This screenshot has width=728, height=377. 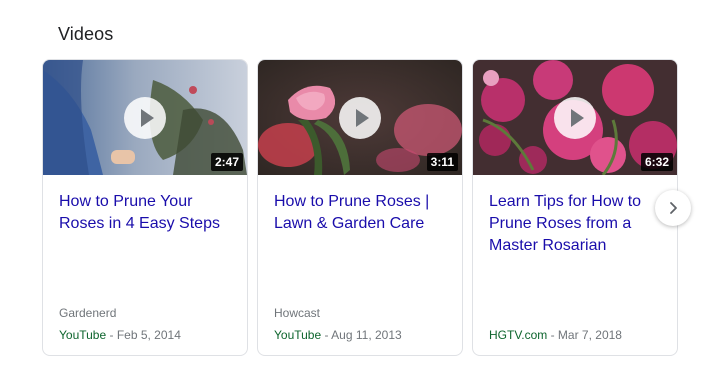 What do you see at coordinates (656, 162) in the screenshot?
I see `video-duration: 6:32` at bounding box center [656, 162].